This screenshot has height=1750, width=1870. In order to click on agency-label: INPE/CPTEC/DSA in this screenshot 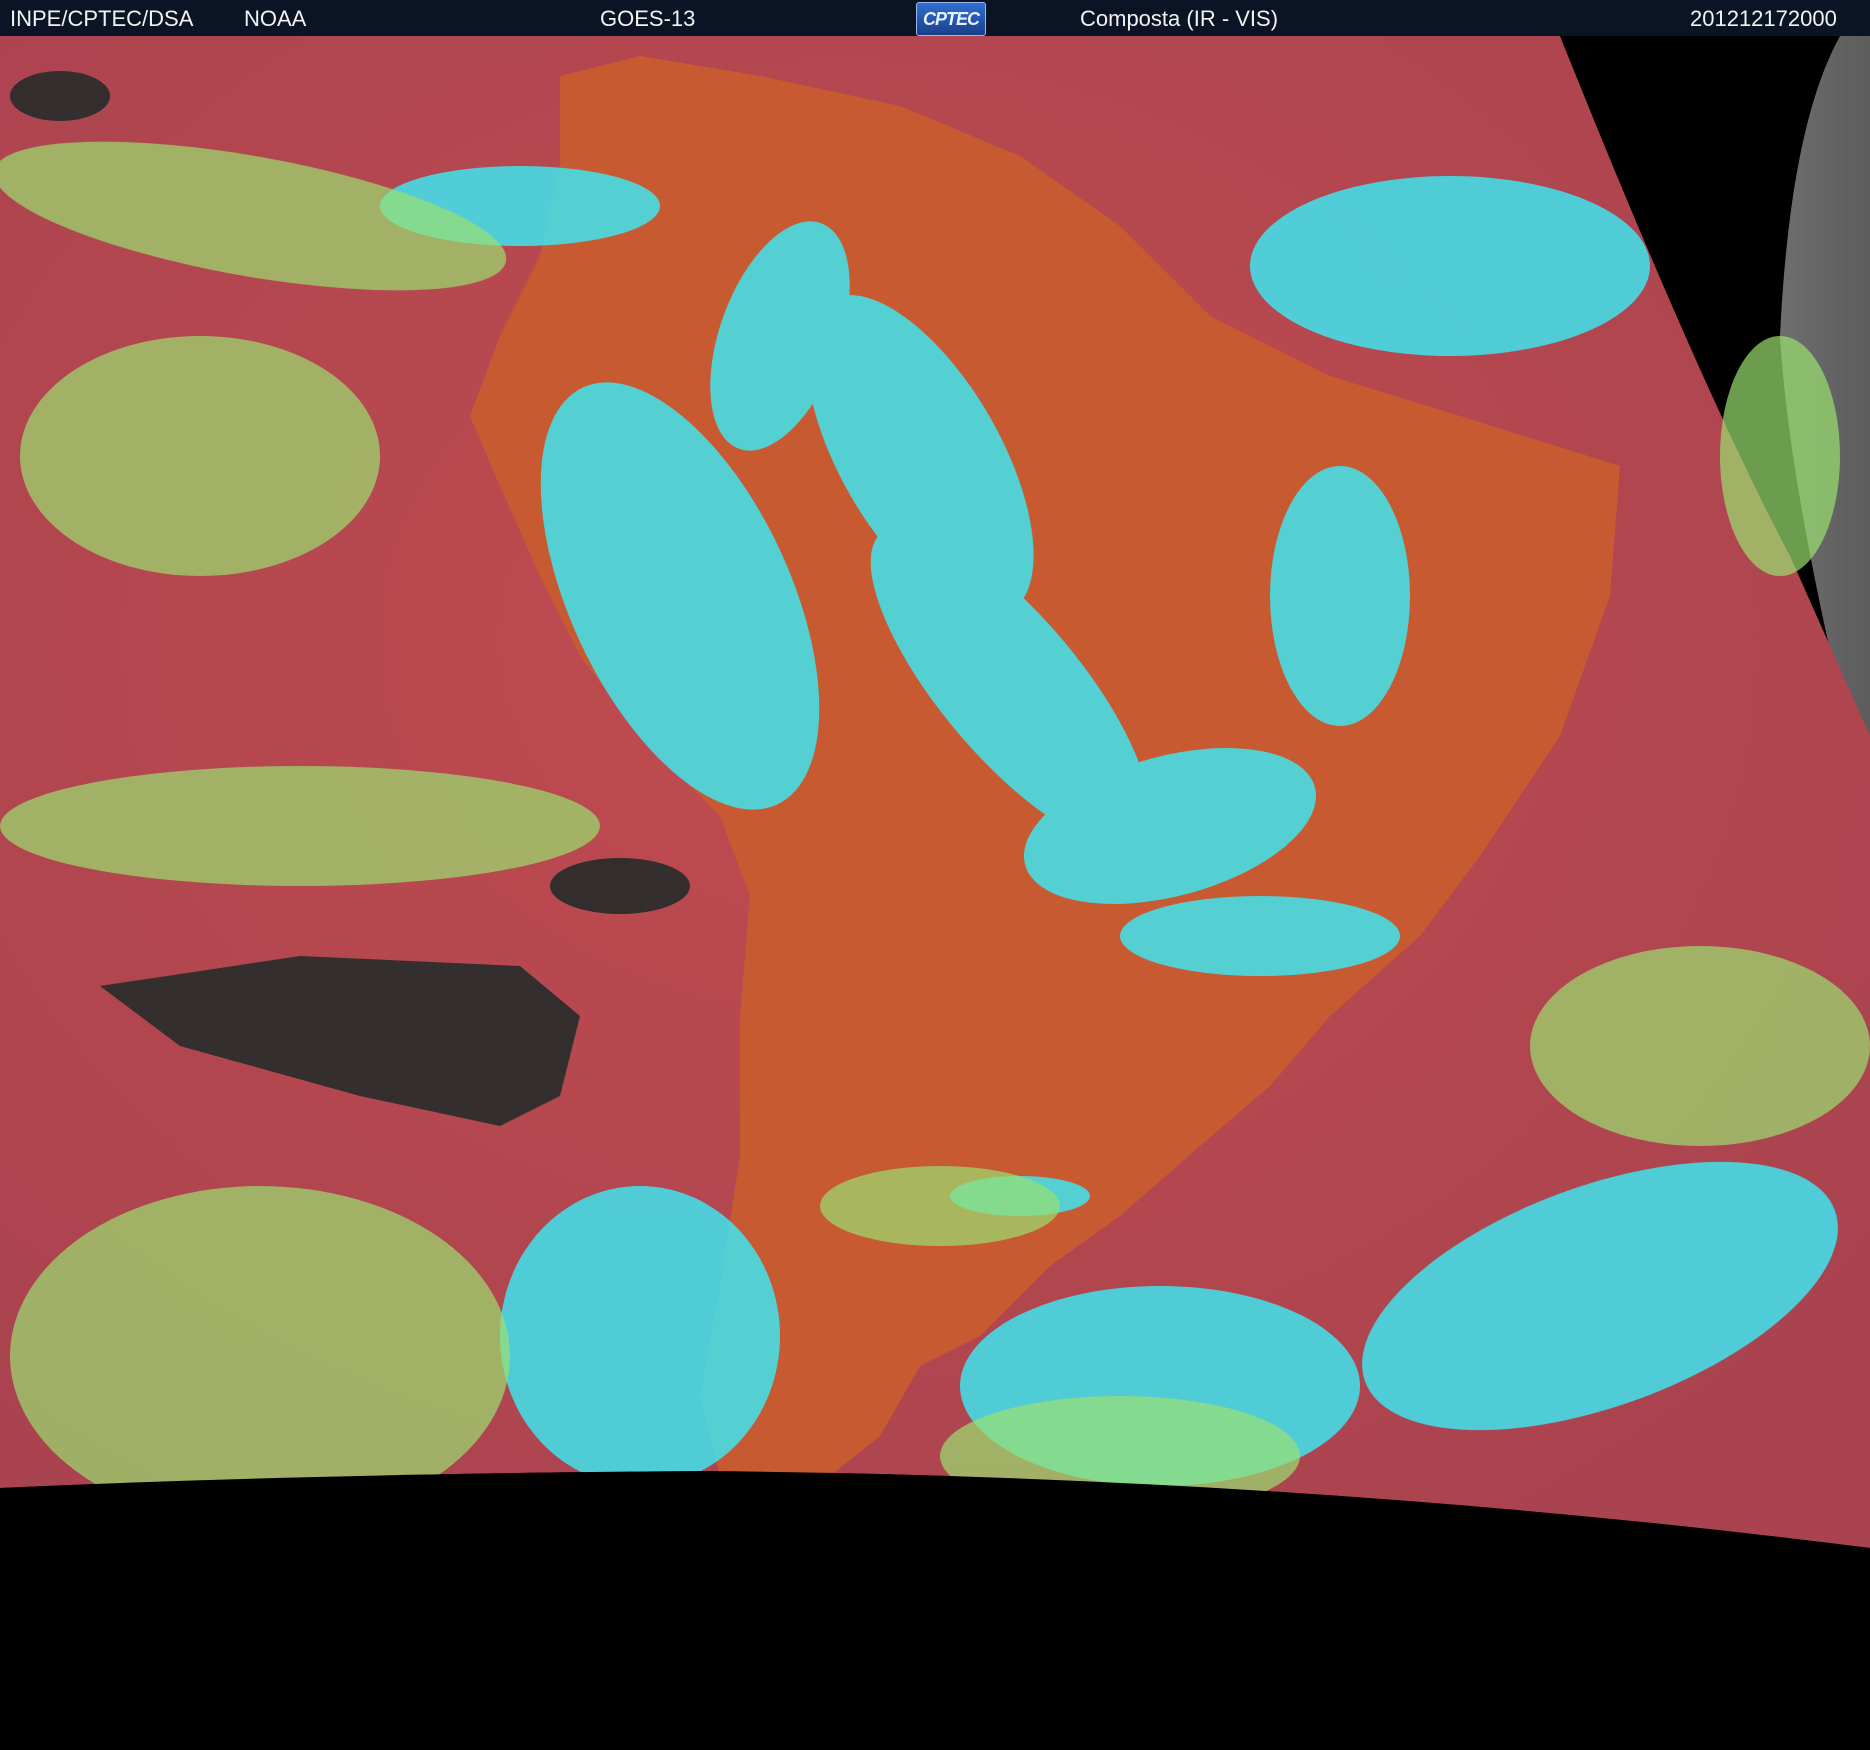, I will do `click(102, 18)`.